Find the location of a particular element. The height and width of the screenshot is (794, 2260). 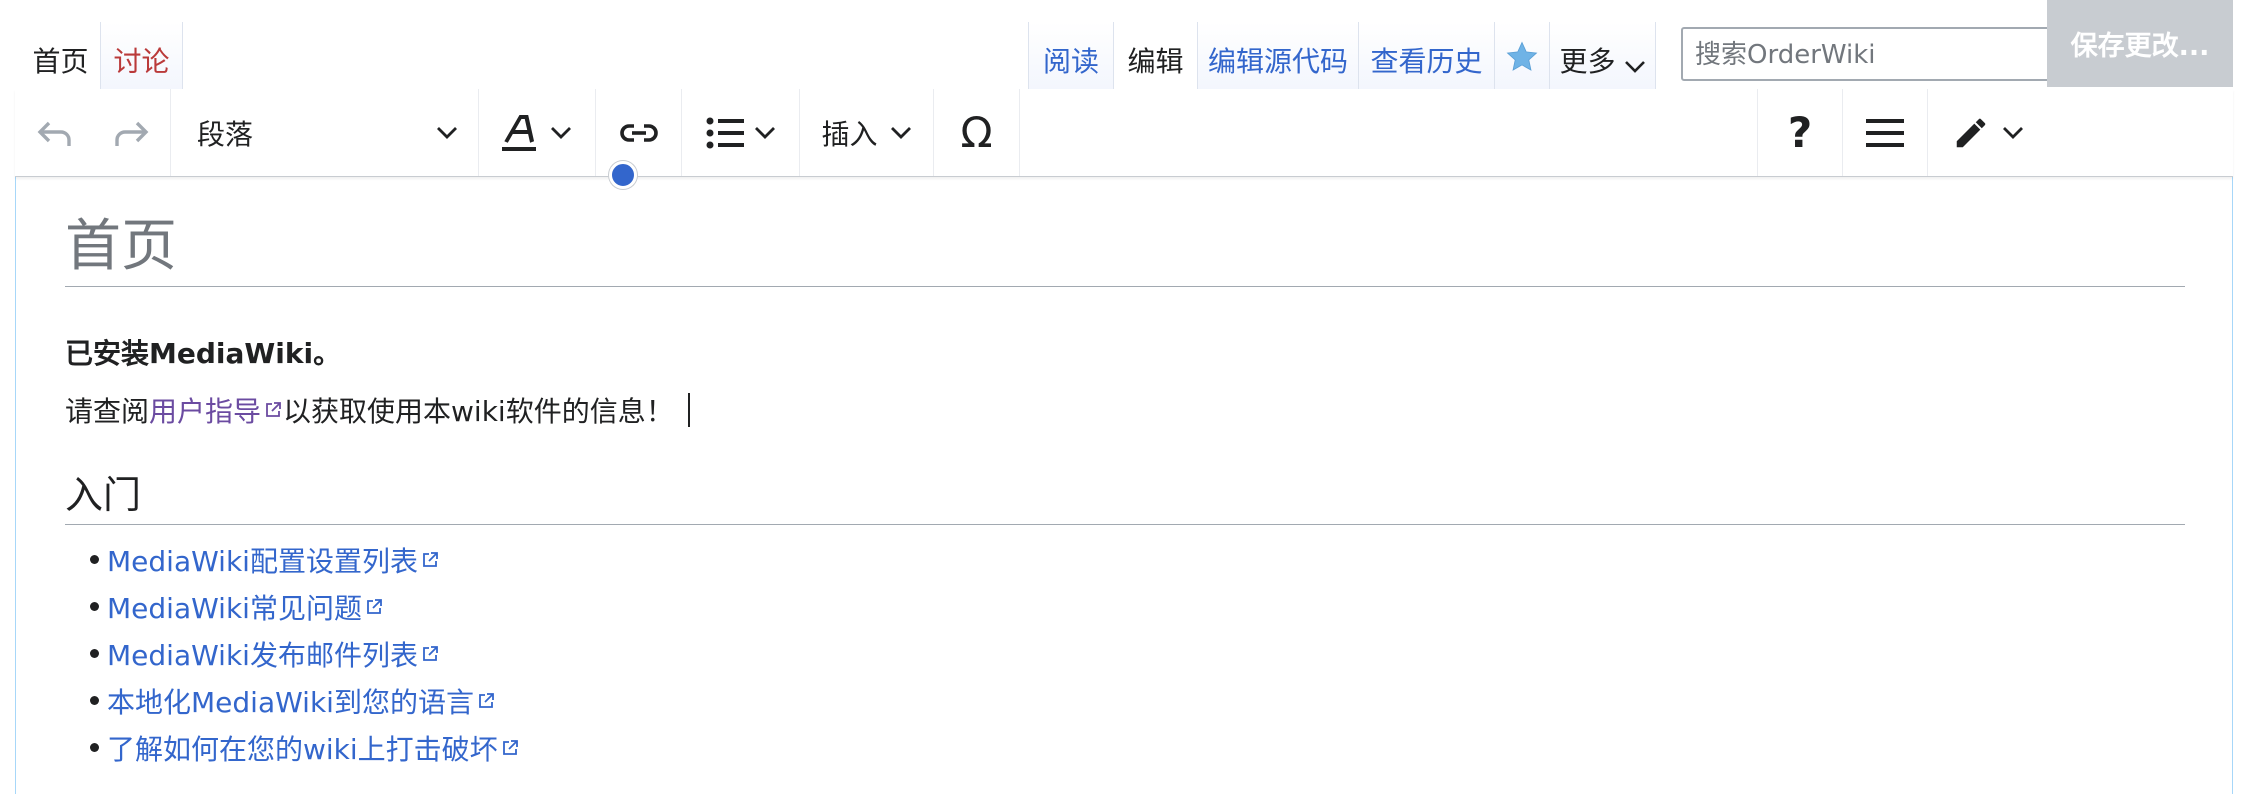

insert-label: 插入 is located at coordinates (849, 134).